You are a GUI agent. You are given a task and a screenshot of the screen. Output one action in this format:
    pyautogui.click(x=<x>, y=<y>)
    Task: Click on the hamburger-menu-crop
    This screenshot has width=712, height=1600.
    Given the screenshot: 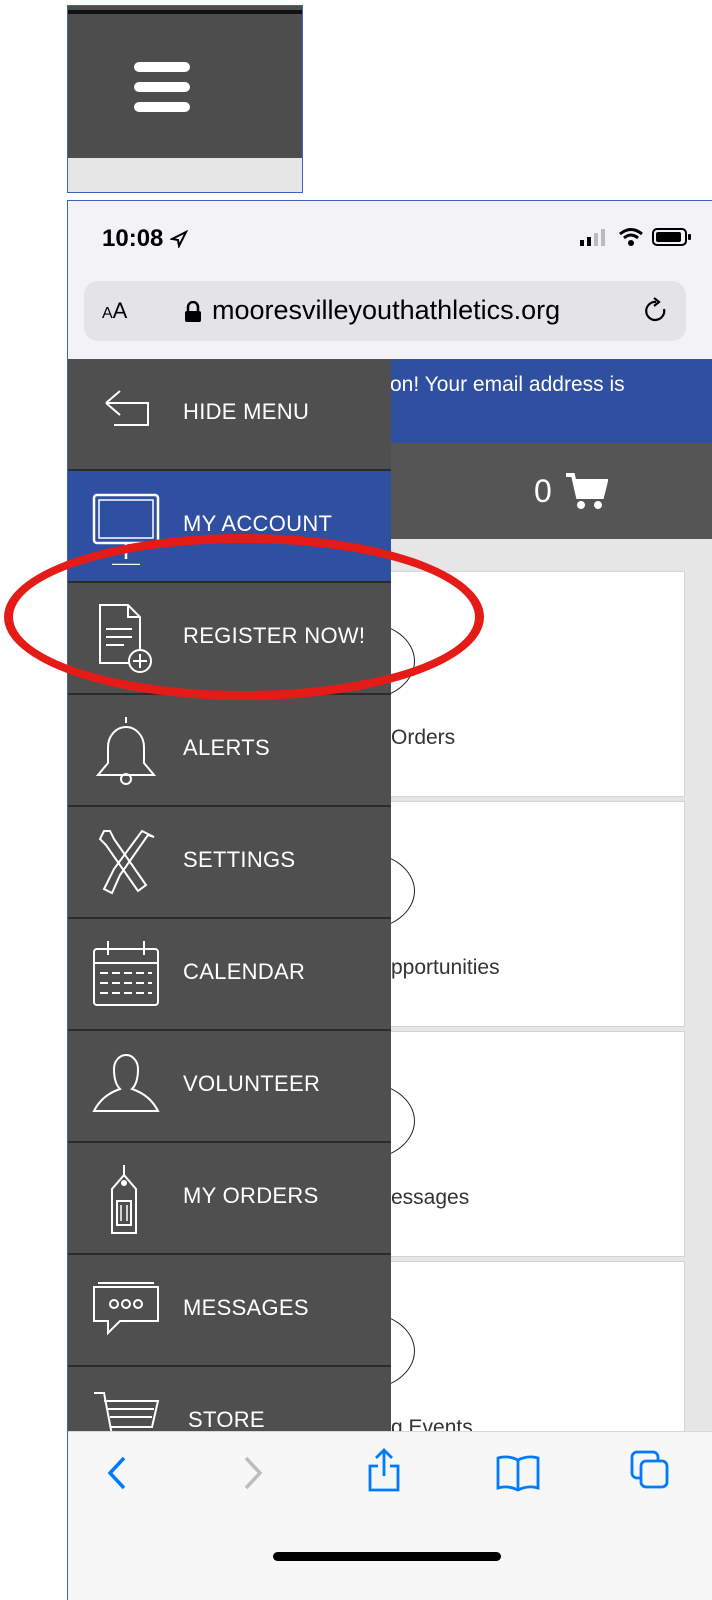 What is the action you would take?
    pyautogui.click(x=185, y=99)
    